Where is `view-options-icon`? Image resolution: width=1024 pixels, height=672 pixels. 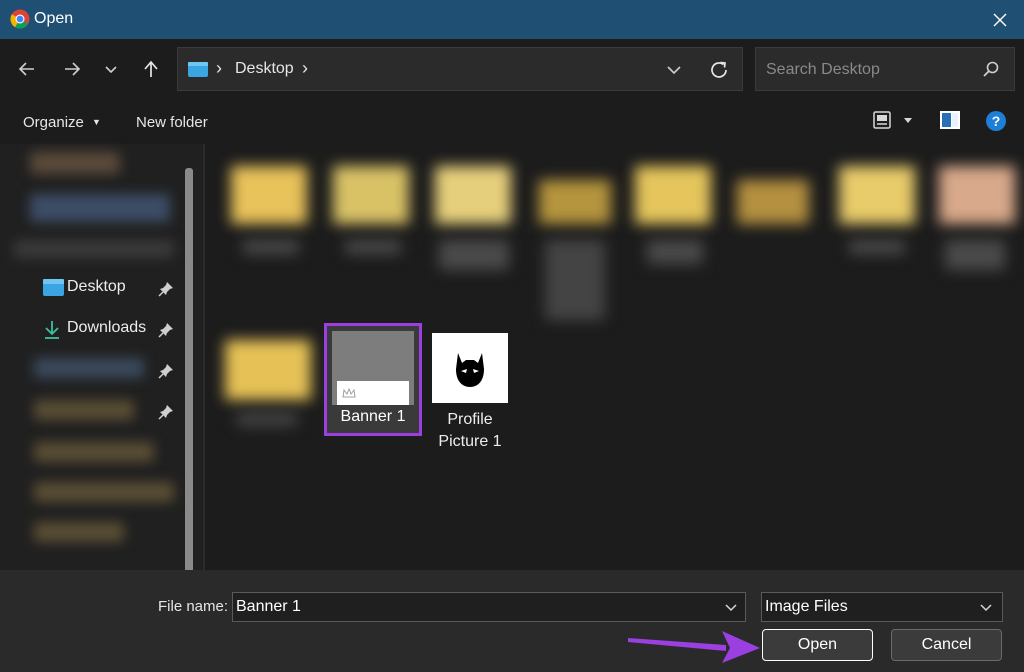
view-options-icon is located at coordinates (882, 120).